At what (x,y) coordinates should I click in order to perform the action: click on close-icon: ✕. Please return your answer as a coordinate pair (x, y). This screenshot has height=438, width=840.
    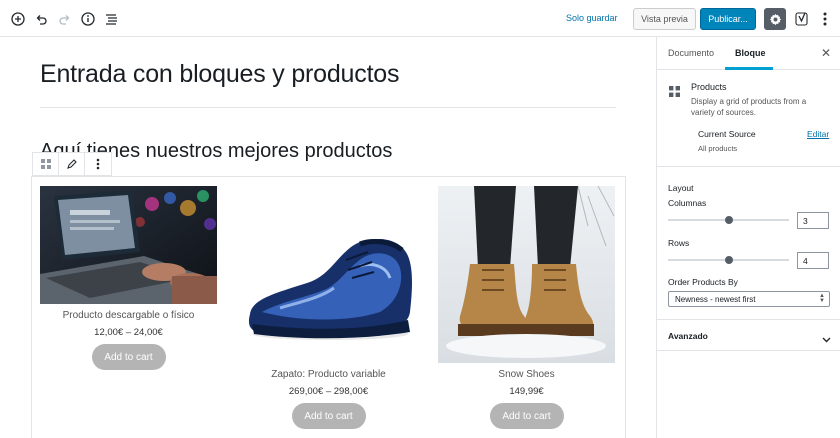
    Looking at the image, I should click on (826, 53).